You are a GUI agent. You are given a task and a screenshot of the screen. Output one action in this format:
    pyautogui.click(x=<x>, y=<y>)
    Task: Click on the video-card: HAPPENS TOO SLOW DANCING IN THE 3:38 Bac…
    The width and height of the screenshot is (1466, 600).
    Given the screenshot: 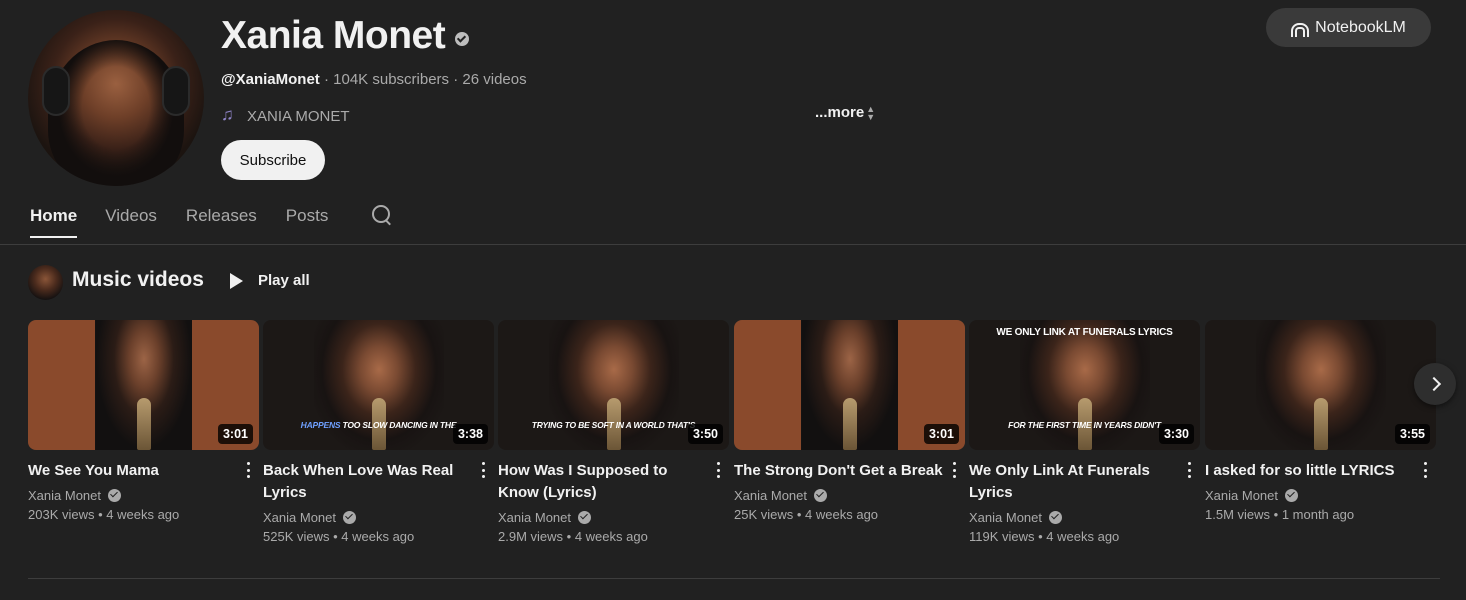 What is the action you would take?
    pyautogui.click(x=378, y=432)
    